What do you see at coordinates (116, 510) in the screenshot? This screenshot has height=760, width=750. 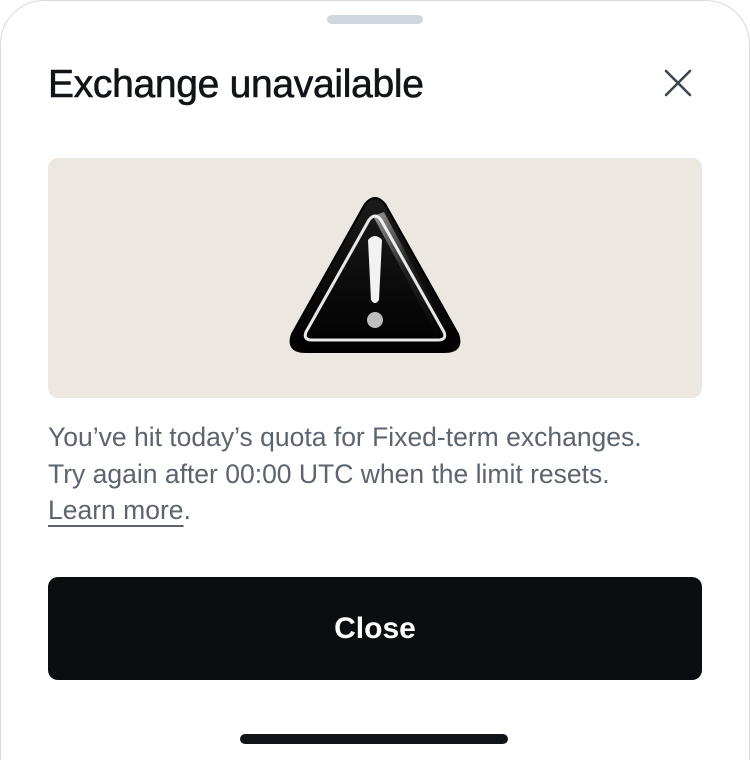 I see `learn-more-link: Learn more` at bounding box center [116, 510].